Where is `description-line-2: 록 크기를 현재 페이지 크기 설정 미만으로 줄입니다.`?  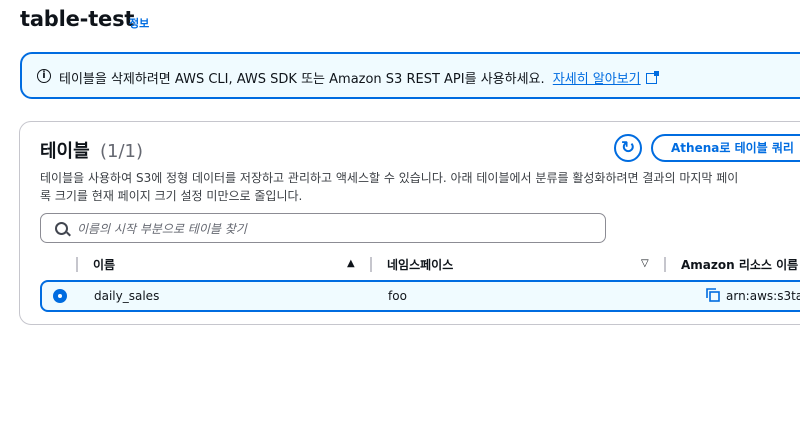 description-line-2: 록 크기를 현재 페이지 크기 설정 미만으로 줄입니다. is located at coordinates (171, 196).